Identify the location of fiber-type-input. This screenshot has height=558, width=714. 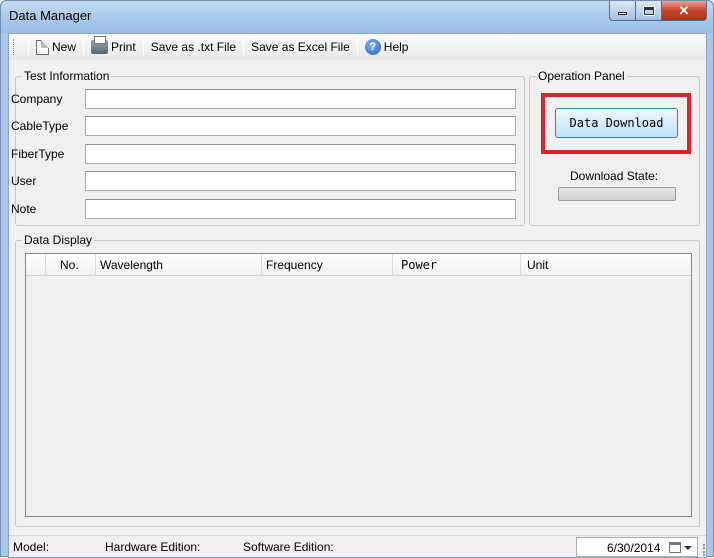
(300, 154).